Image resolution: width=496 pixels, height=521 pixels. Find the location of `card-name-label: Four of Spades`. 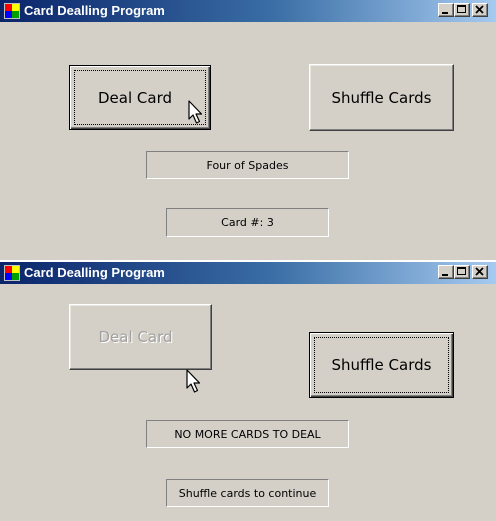

card-name-label: Four of Spades is located at coordinates (247, 165).